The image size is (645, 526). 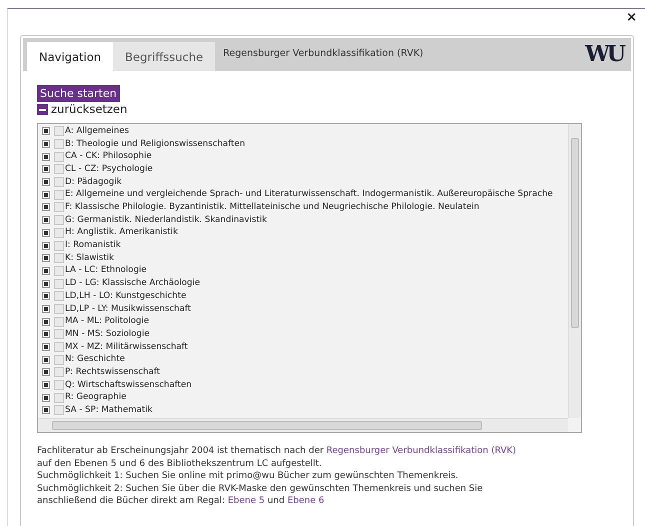 I want to click on link: Regensburger Verbundklassifikation (RVK), so click(x=421, y=451).